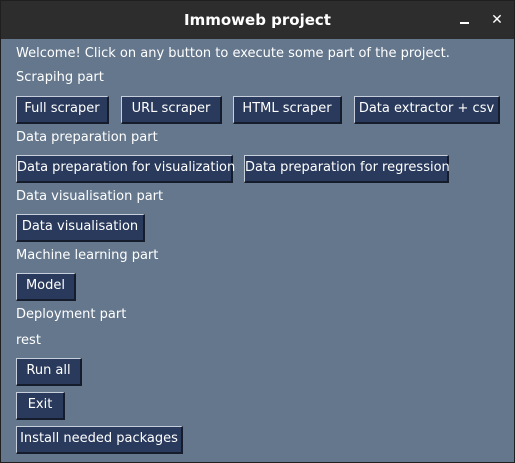 The image size is (515, 463). I want to click on model-button: Model, so click(46, 287).